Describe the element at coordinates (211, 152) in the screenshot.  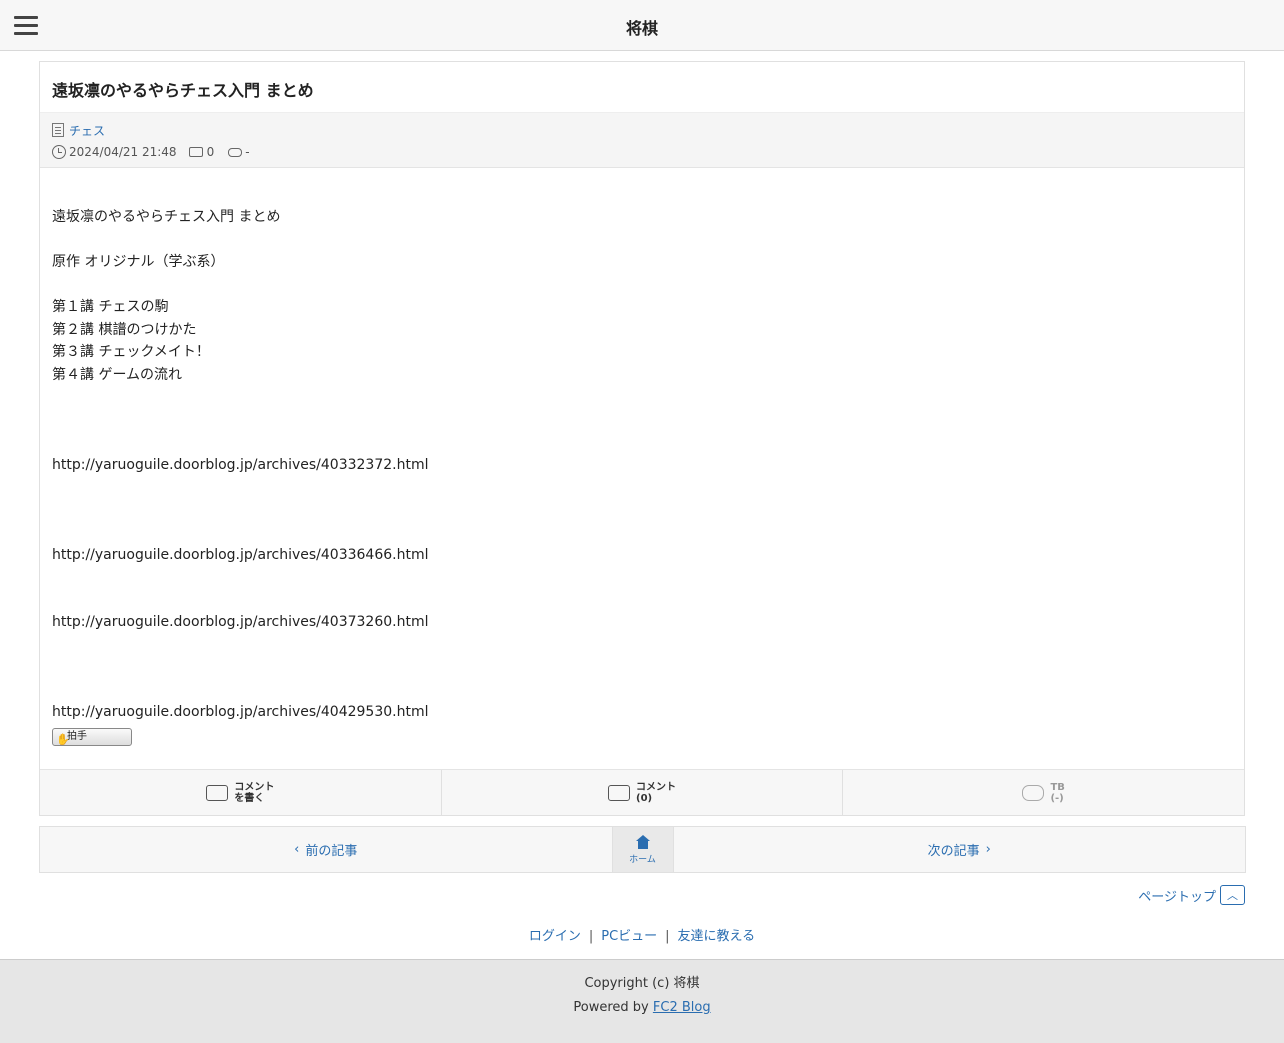
I see `comment-count: 0` at that location.